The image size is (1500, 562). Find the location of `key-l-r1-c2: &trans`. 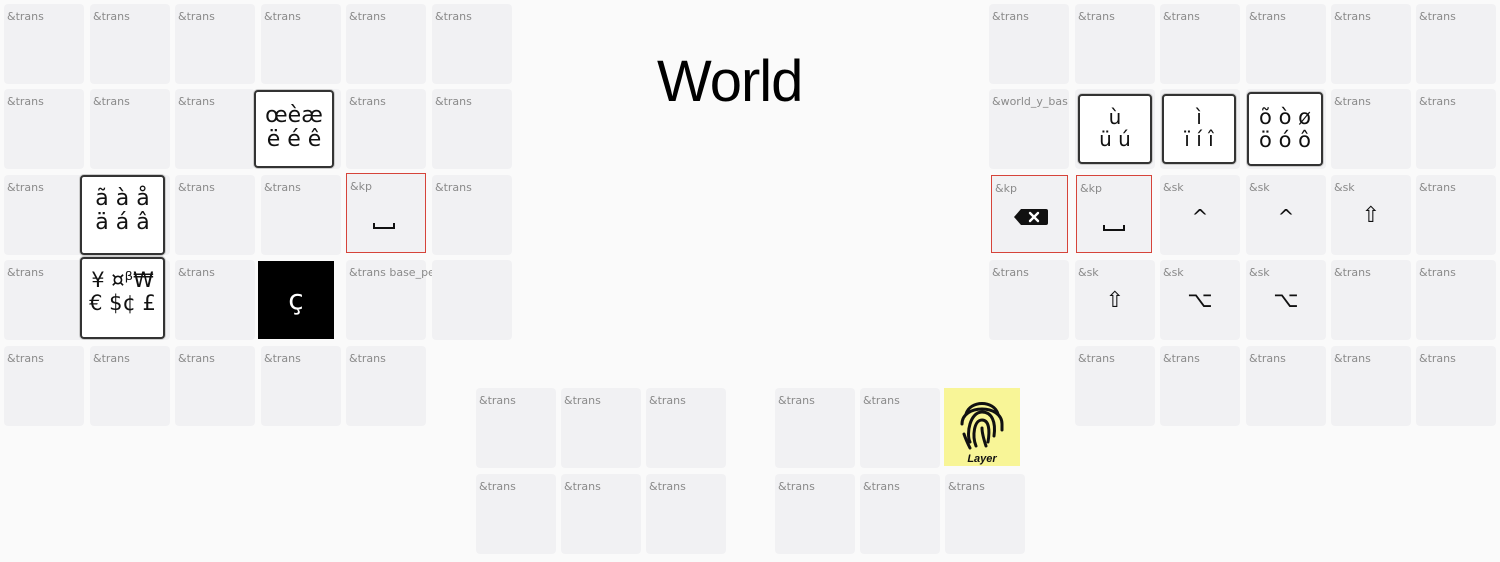

key-l-r1-c2: &trans is located at coordinates (130, 44).